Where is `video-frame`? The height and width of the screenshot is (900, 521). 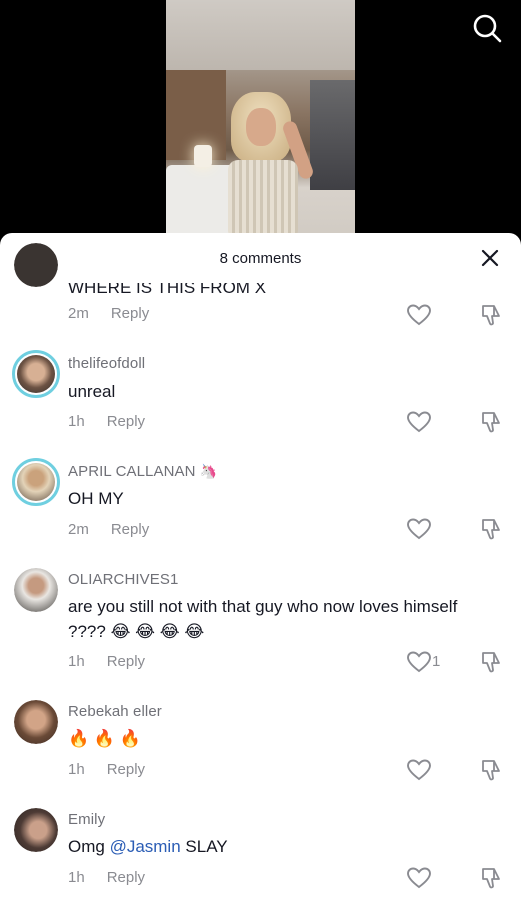
video-frame is located at coordinates (260, 125).